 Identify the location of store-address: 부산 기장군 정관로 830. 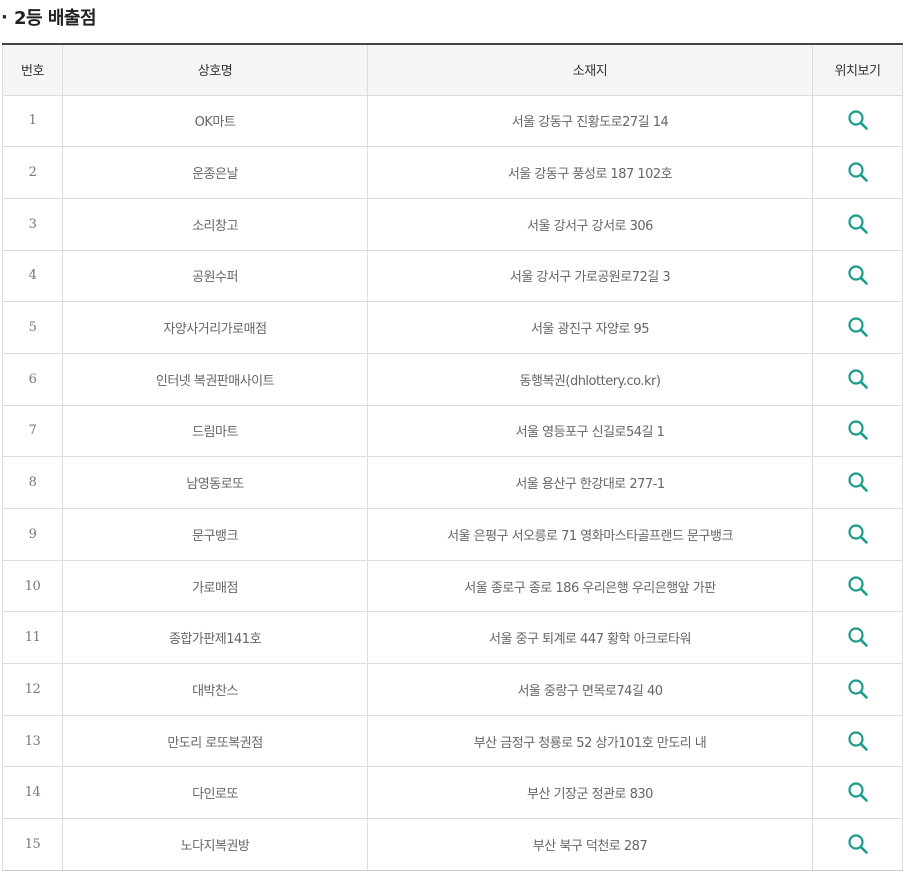
(590, 793).